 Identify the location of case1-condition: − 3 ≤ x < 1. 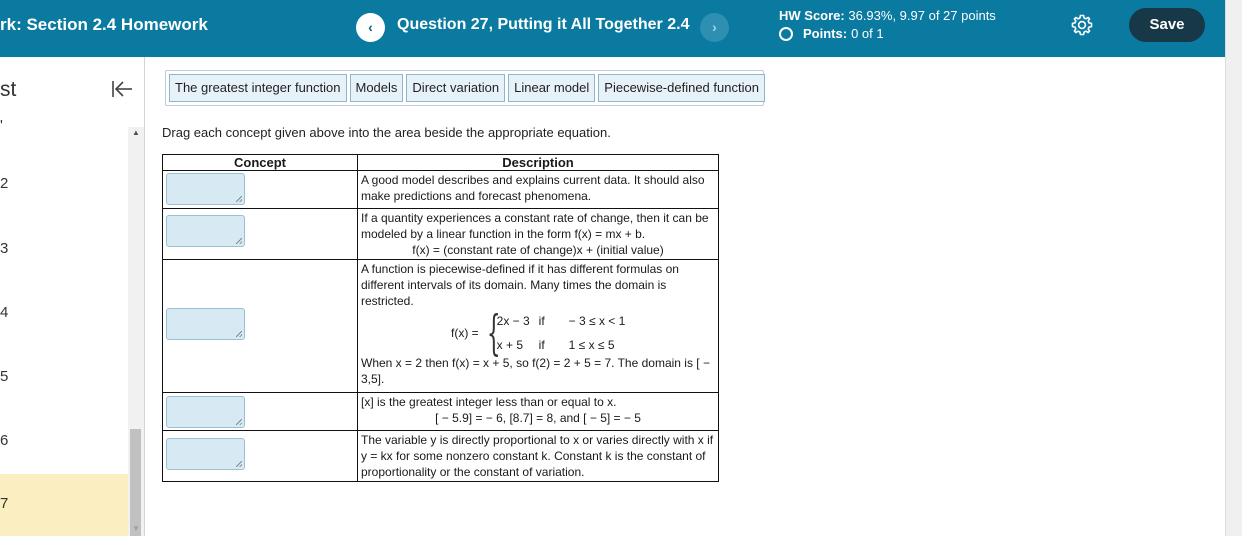
(597, 321).